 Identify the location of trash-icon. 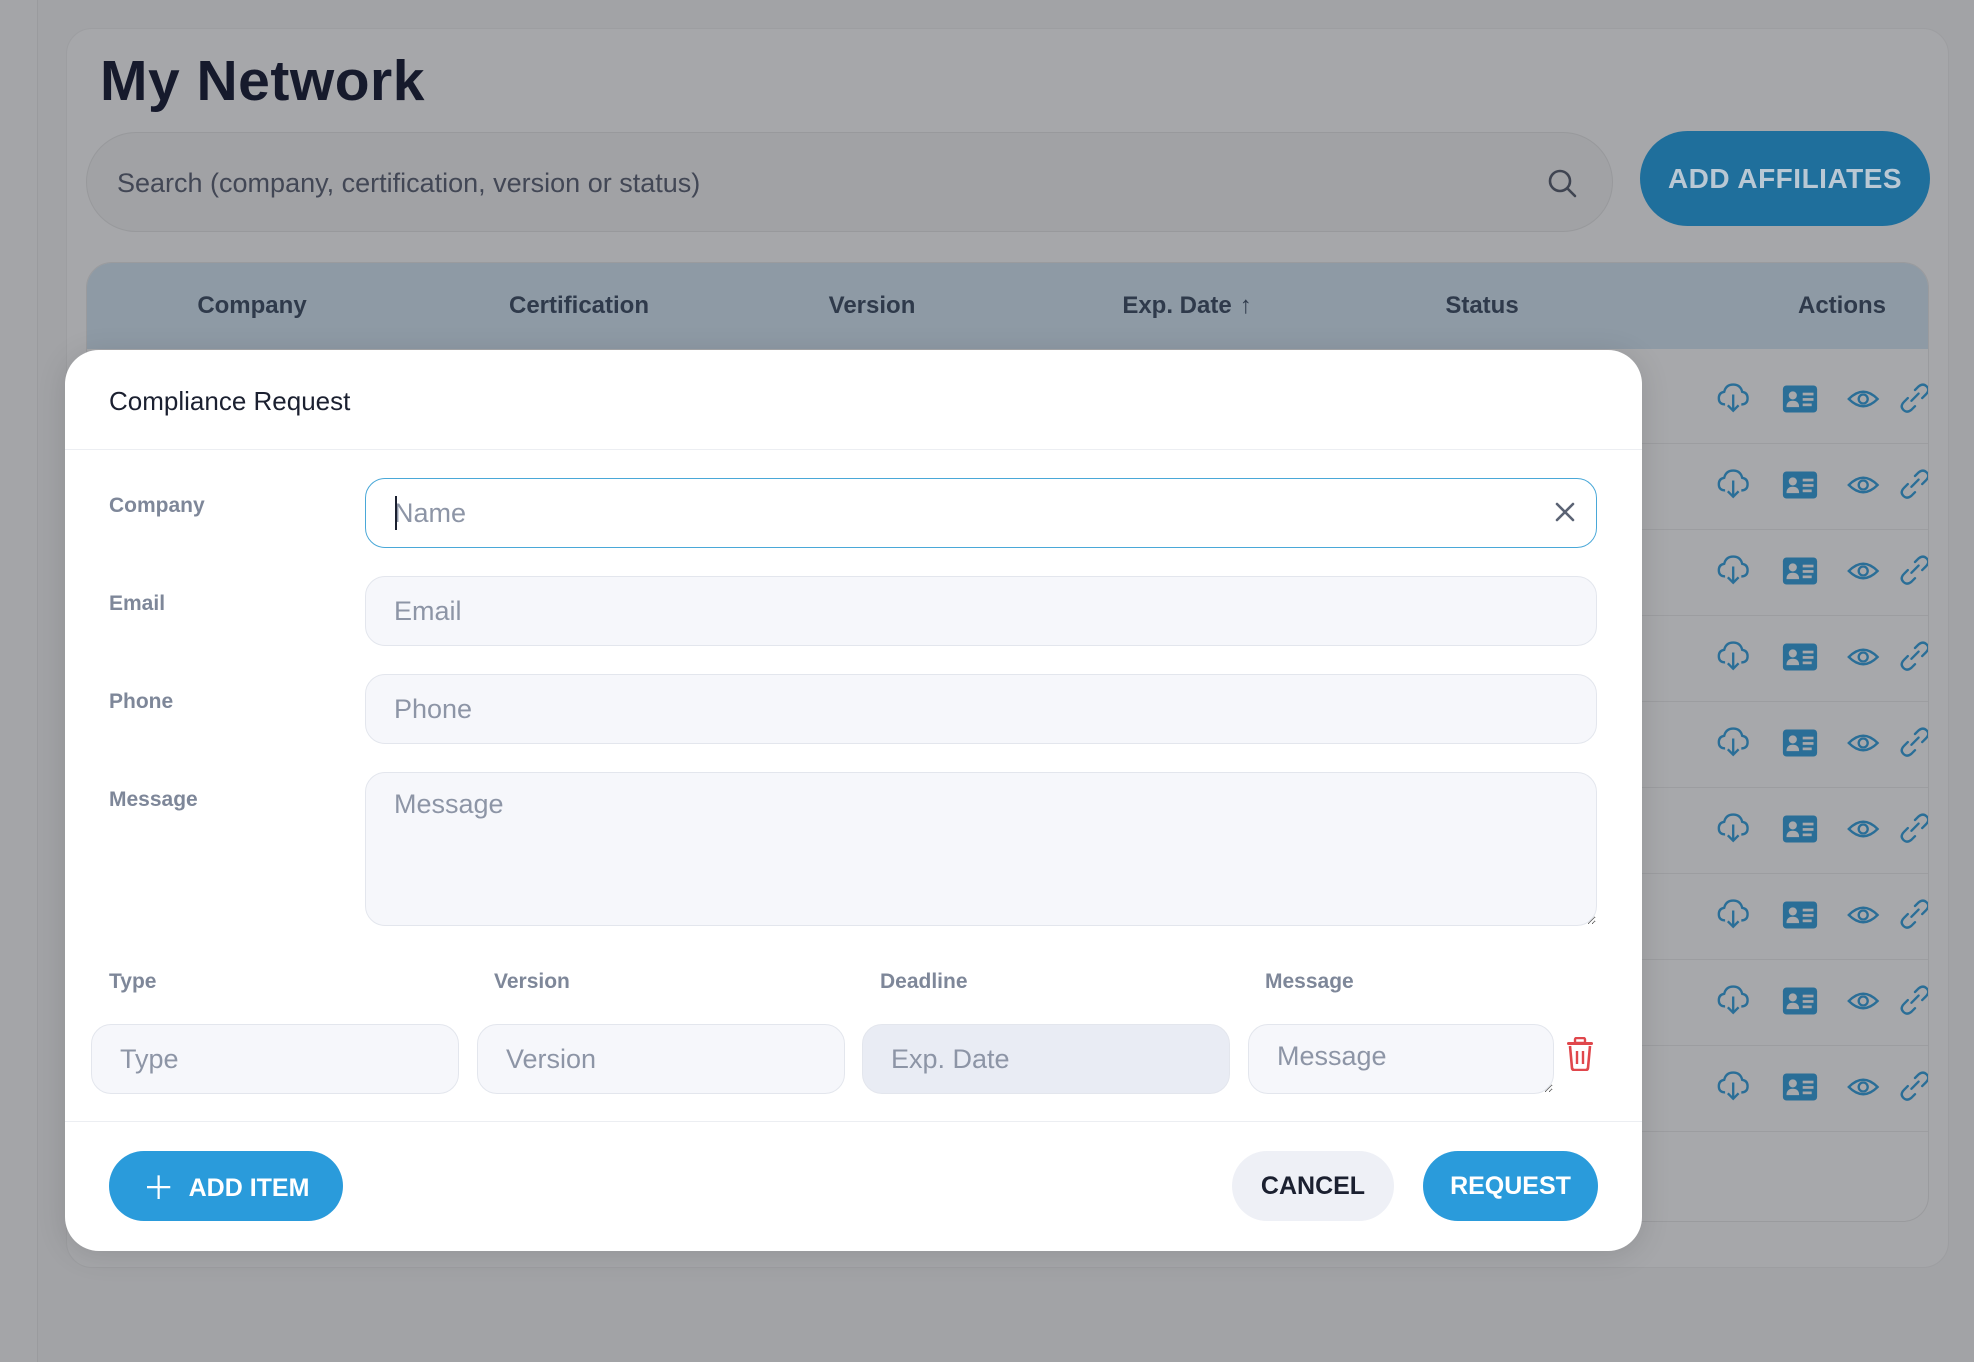
(1580, 1054).